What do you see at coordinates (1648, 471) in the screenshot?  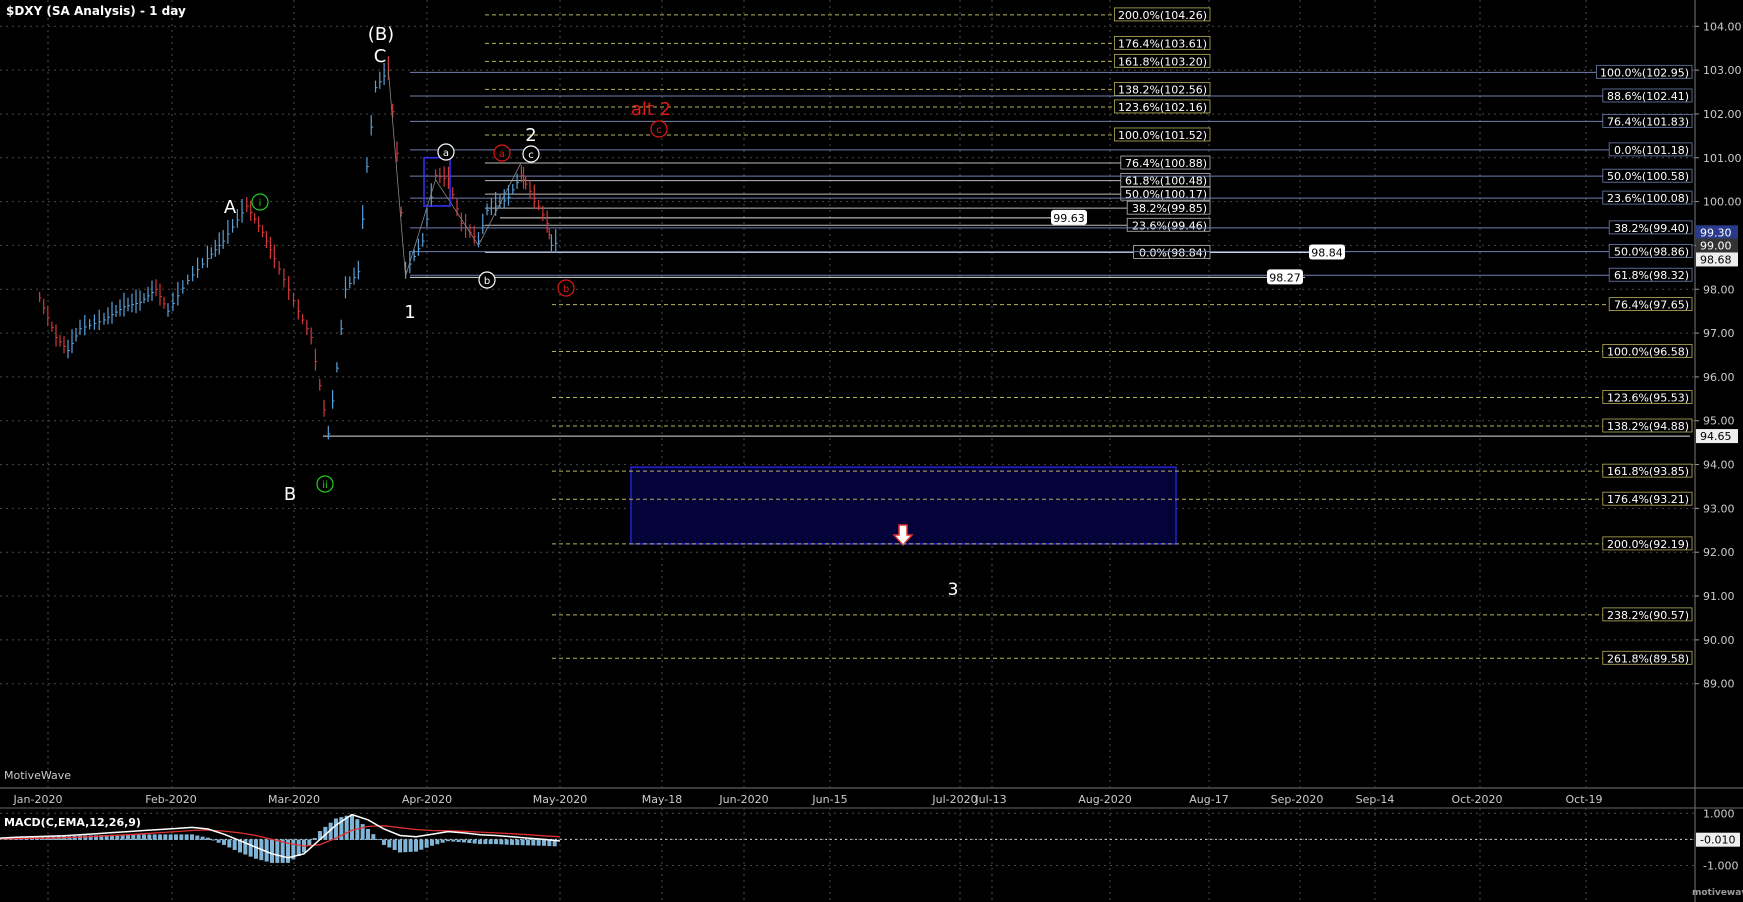 I see `fib-right-label: 161.8%(93.85)` at bounding box center [1648, 471].